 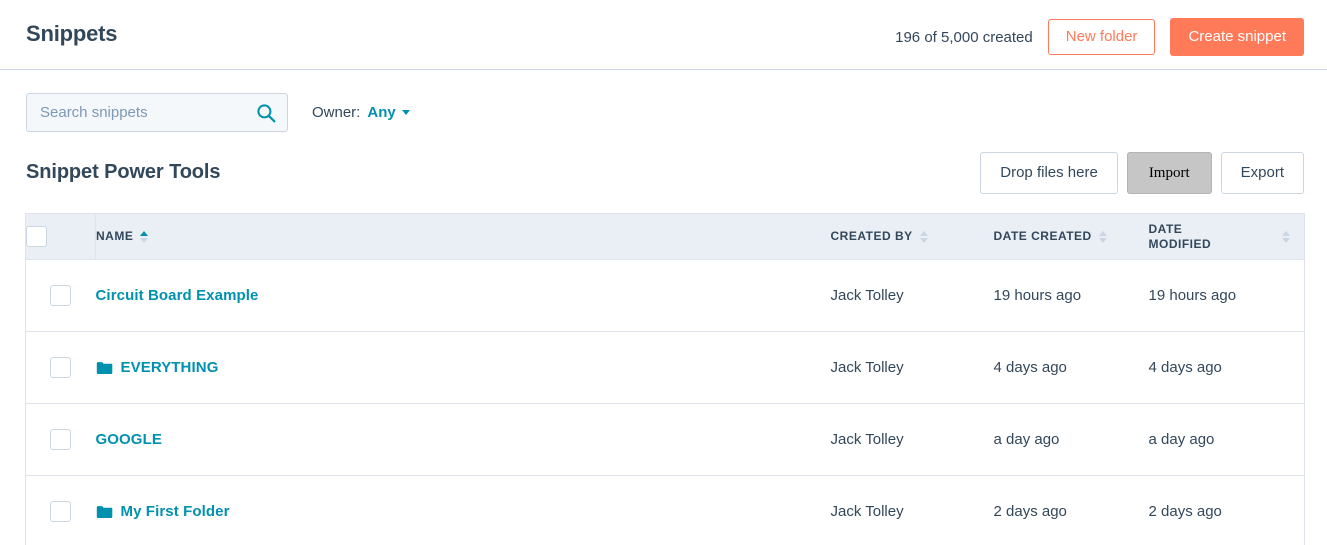 I want to click on sort-toggle-date-modified, so click(x=1286, y=236).